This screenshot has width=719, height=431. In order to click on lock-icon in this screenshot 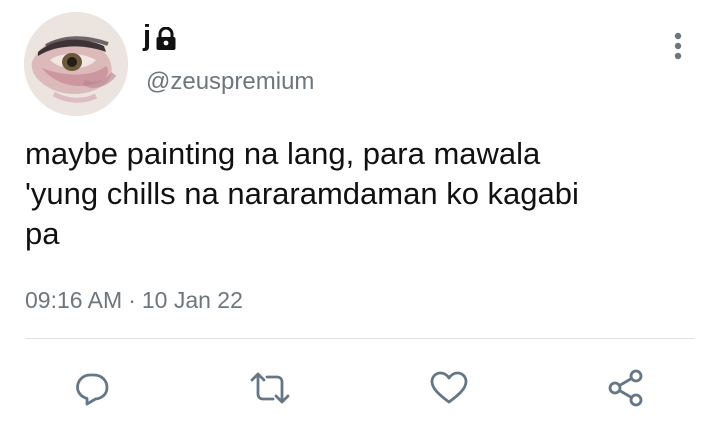, I will do `click(166, 37)`.